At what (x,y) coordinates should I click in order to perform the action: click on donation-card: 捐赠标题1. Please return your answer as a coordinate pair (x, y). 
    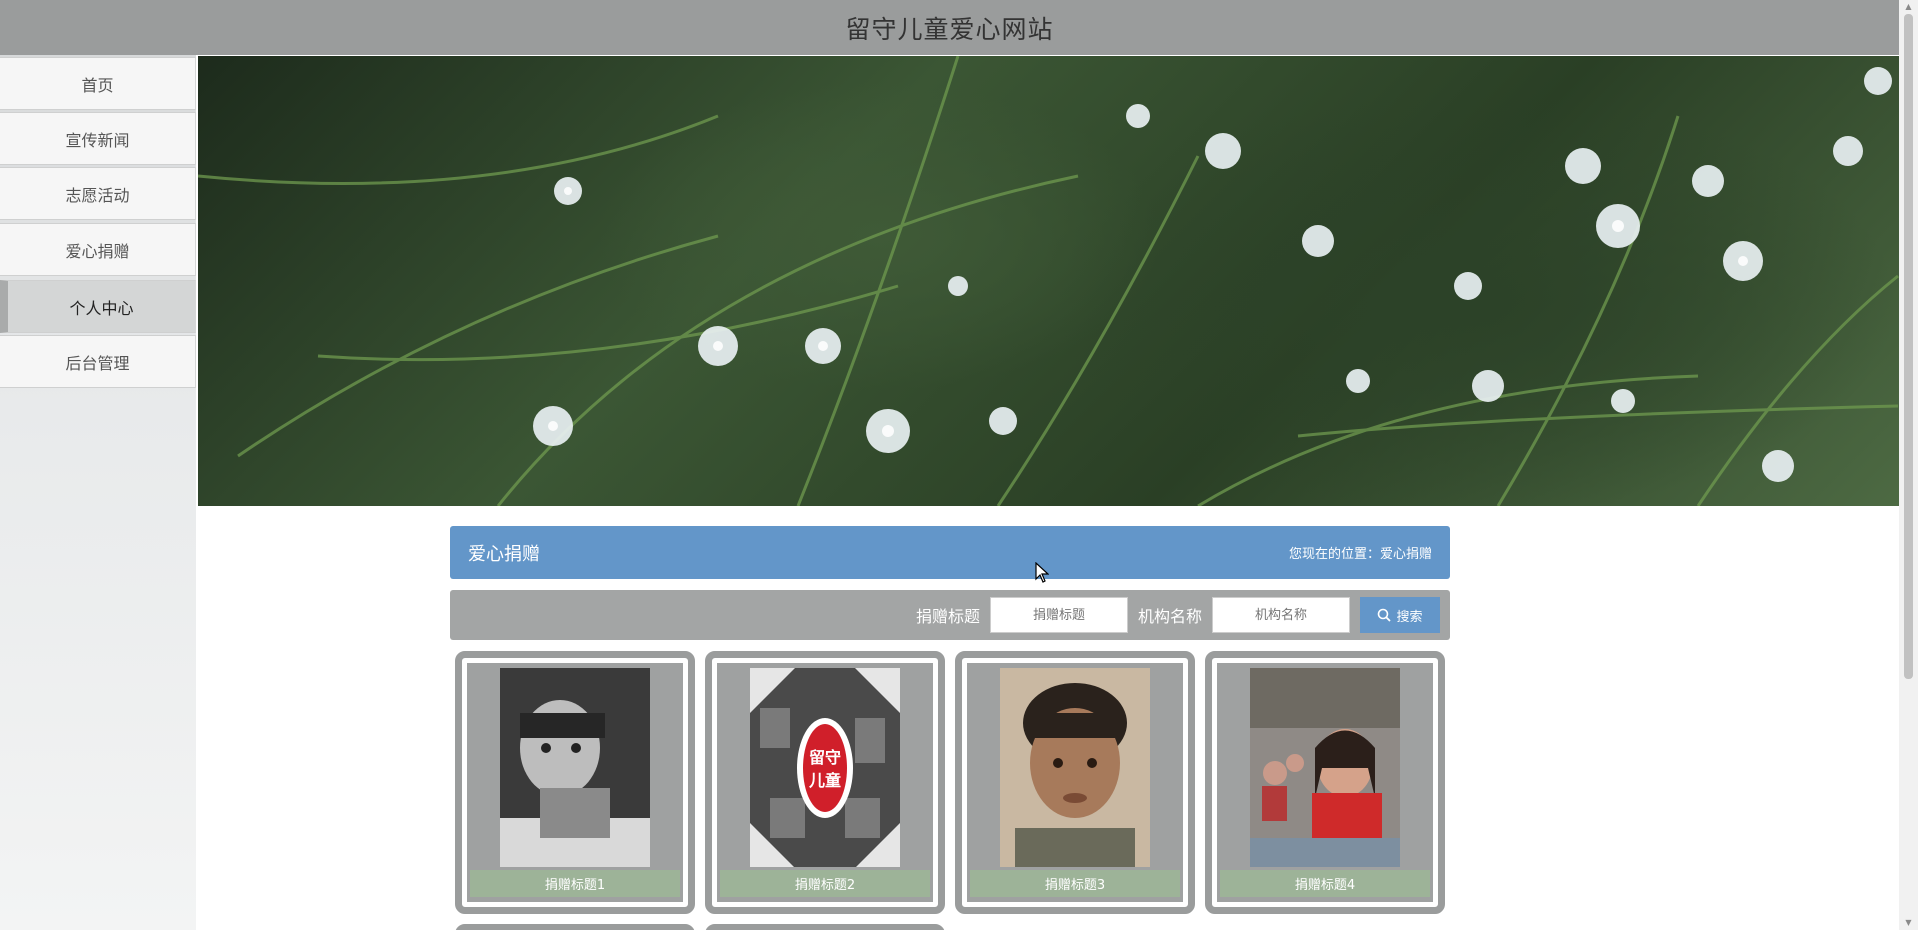
    Looking at the image, I should click on (575, 782).